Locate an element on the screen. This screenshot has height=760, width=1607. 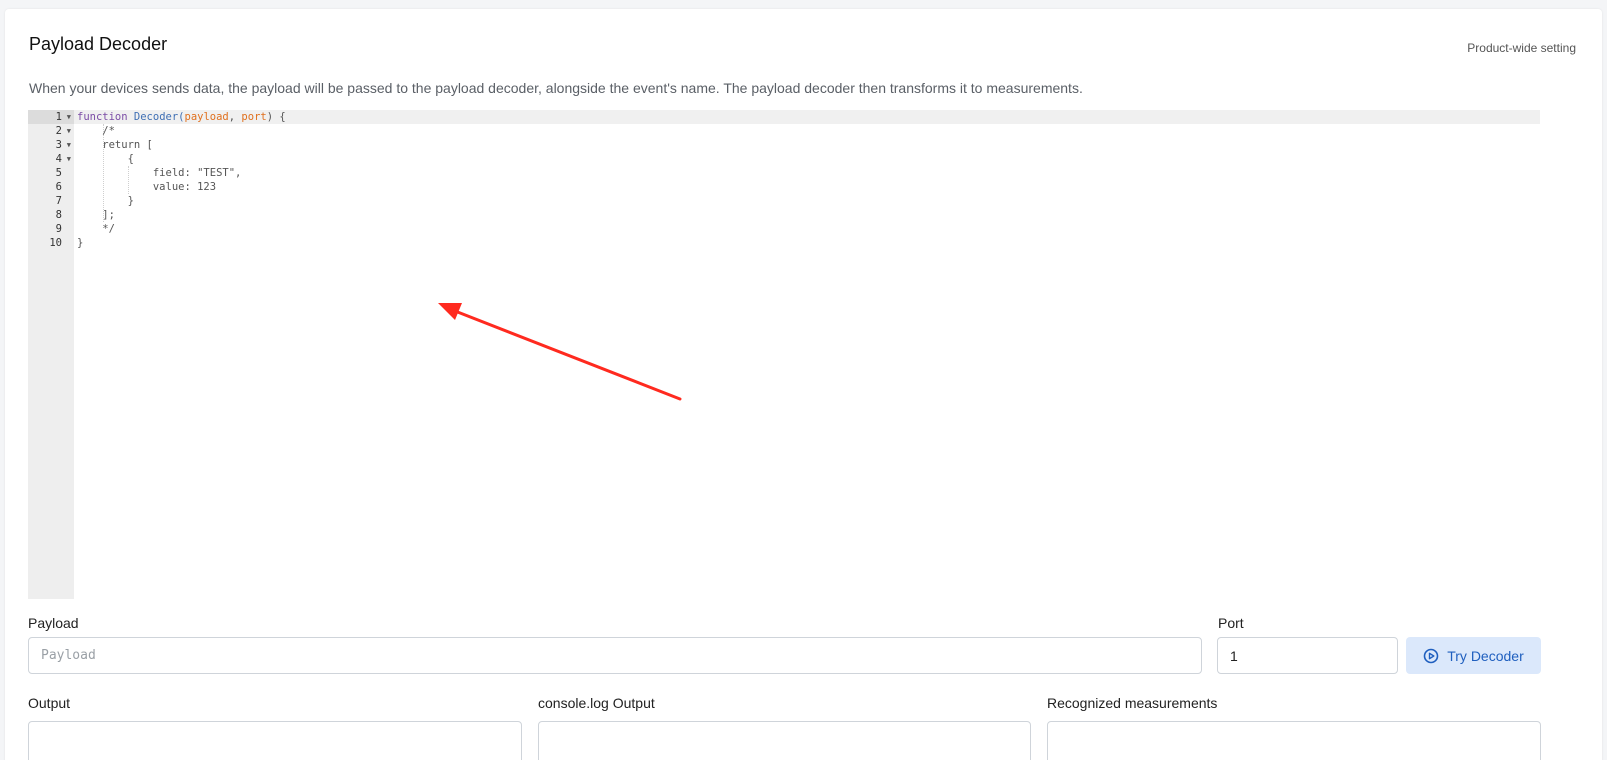
line-number-text: 2 is located at coordinates (58, 131).